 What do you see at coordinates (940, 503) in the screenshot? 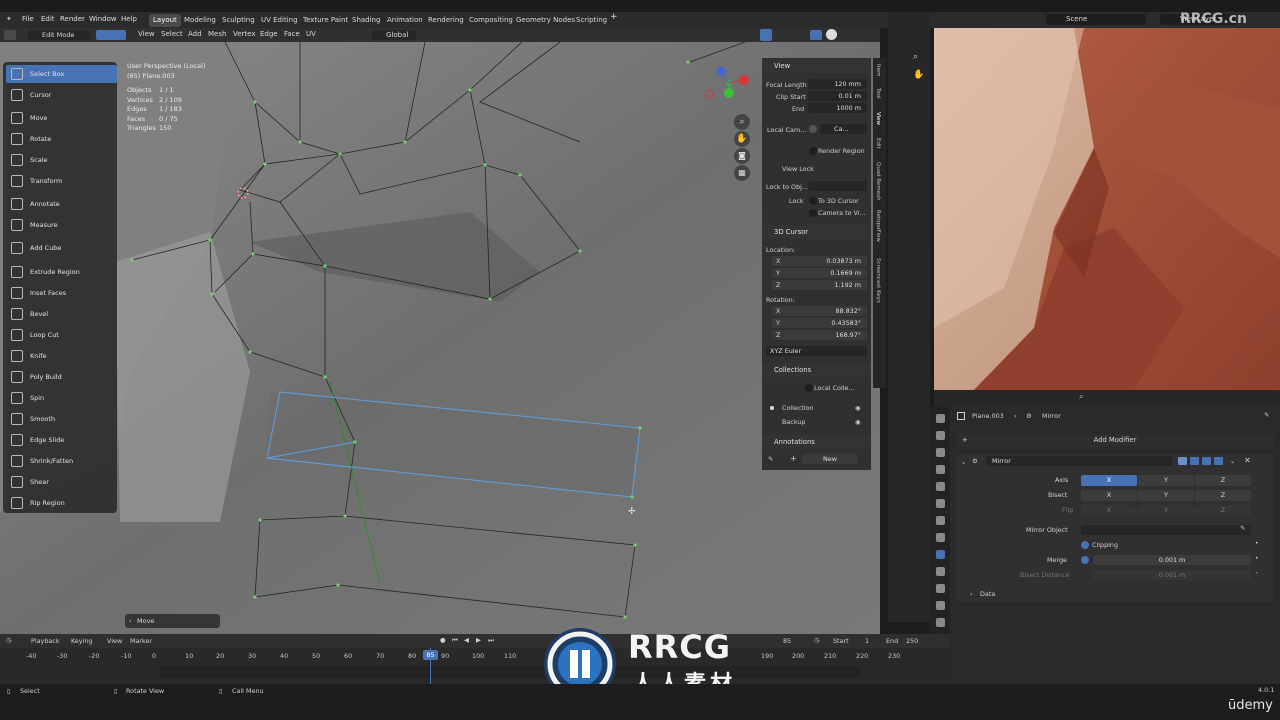
I see `world-icon` at bounding box center [940, 503].